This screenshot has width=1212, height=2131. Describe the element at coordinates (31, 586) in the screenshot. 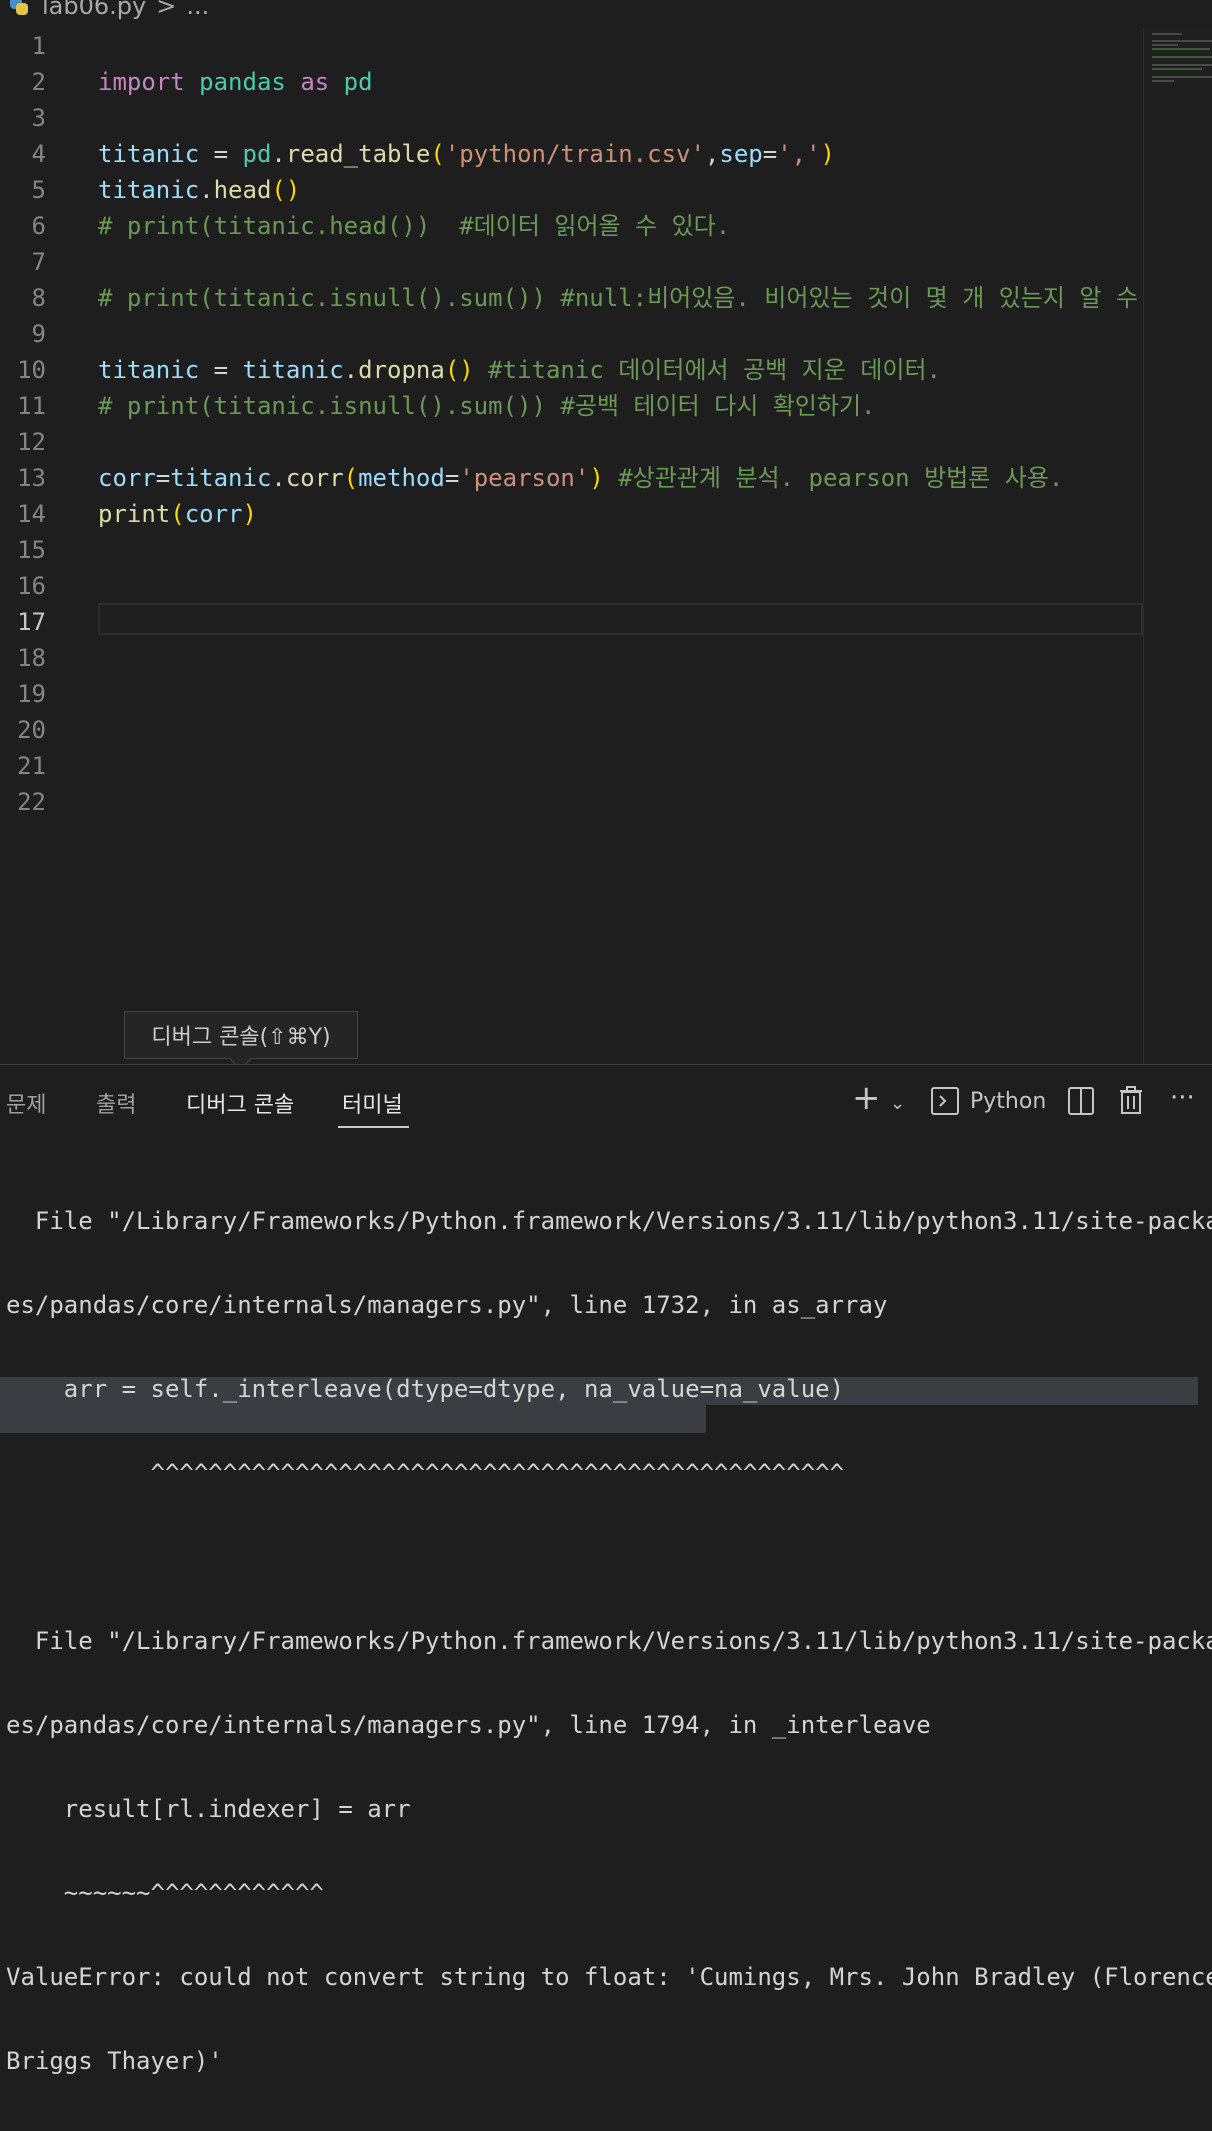

I see `line-number: 16` at that location.